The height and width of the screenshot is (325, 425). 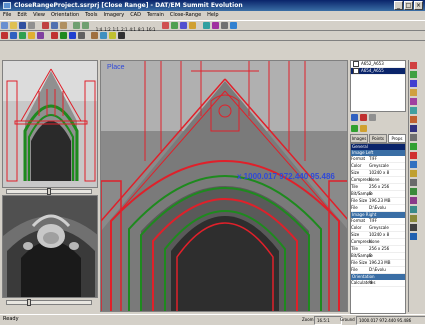 I want to click on add-image-icon, so click(x=354, y=117).